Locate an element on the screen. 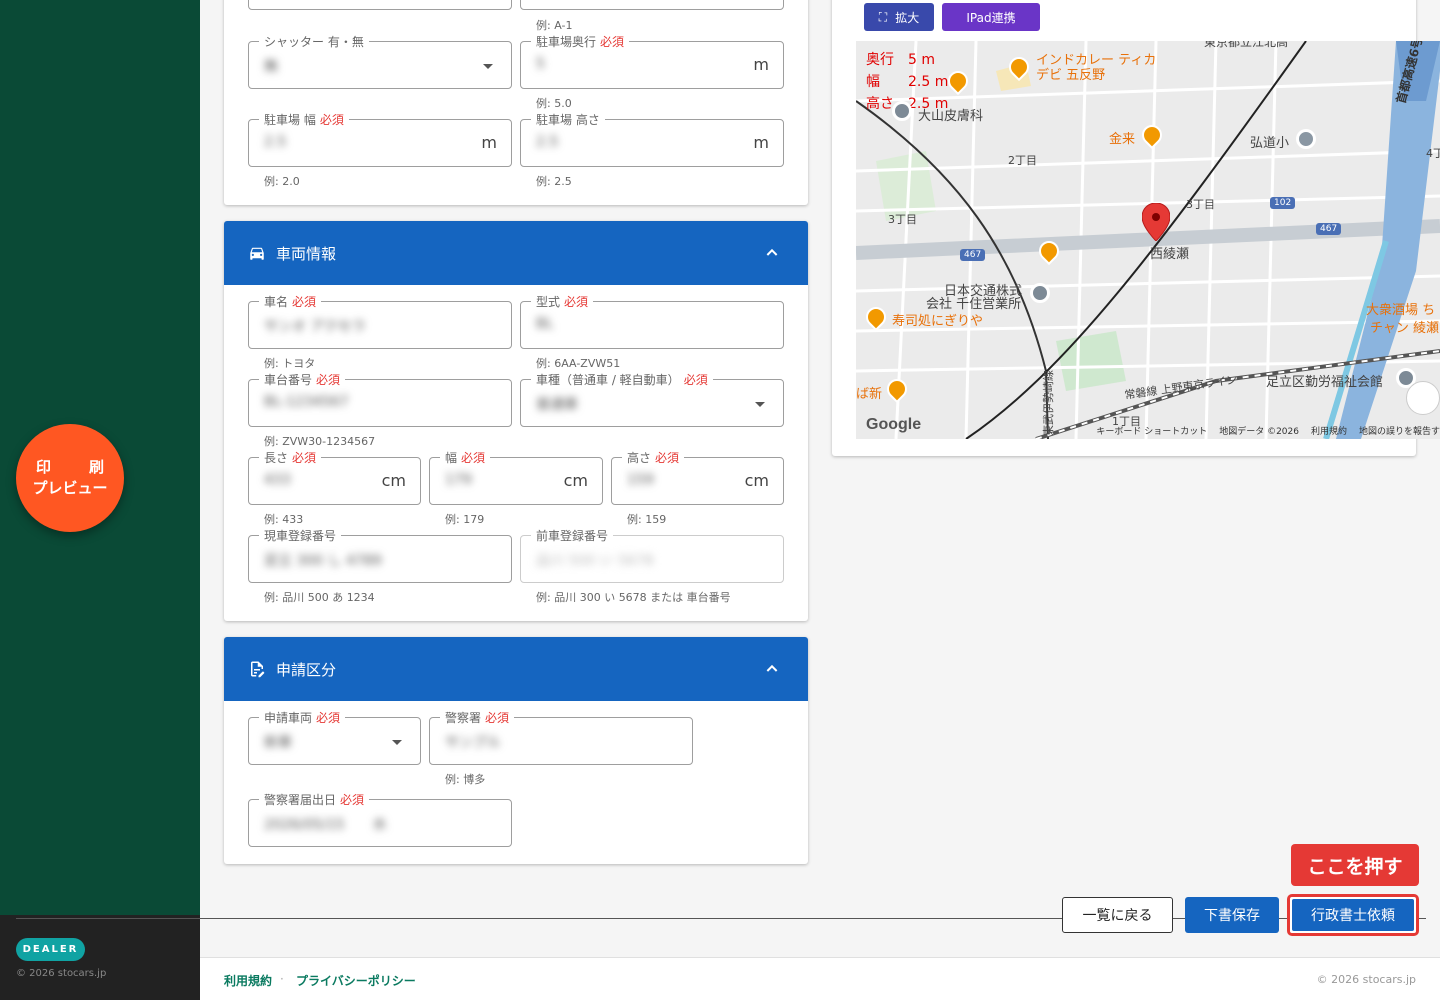 Image resolution: width=1440 pixels, height=1000 pixels. map-expand-label: 拡大 is located at coordinates (907, 17).